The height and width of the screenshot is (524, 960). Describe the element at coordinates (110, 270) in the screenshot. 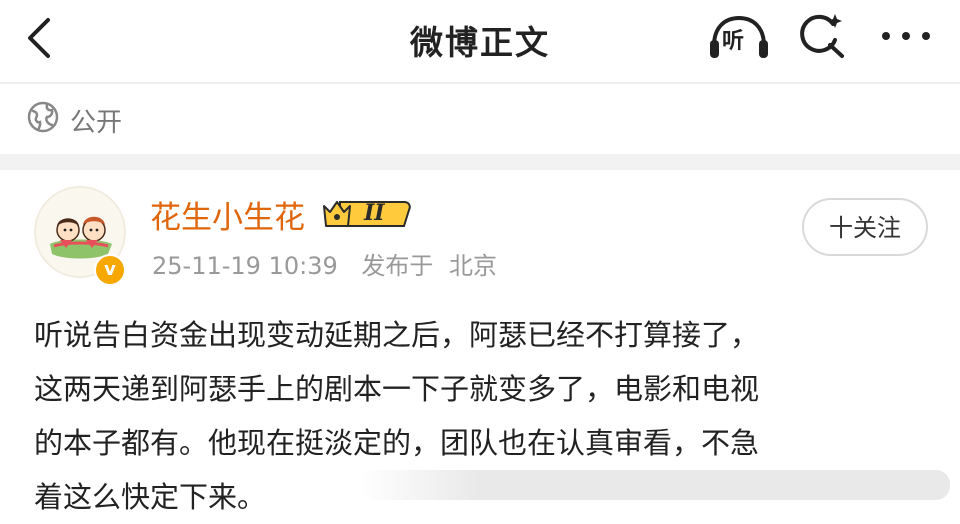

I see `verified-badge: v` at that location.